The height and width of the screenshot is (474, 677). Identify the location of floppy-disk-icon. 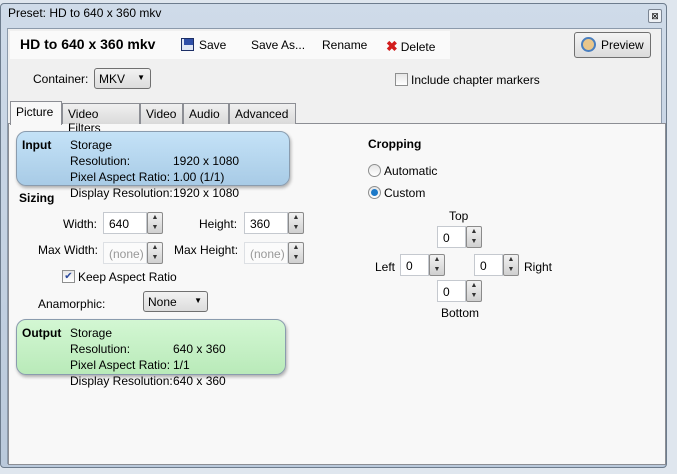
(187, 44).